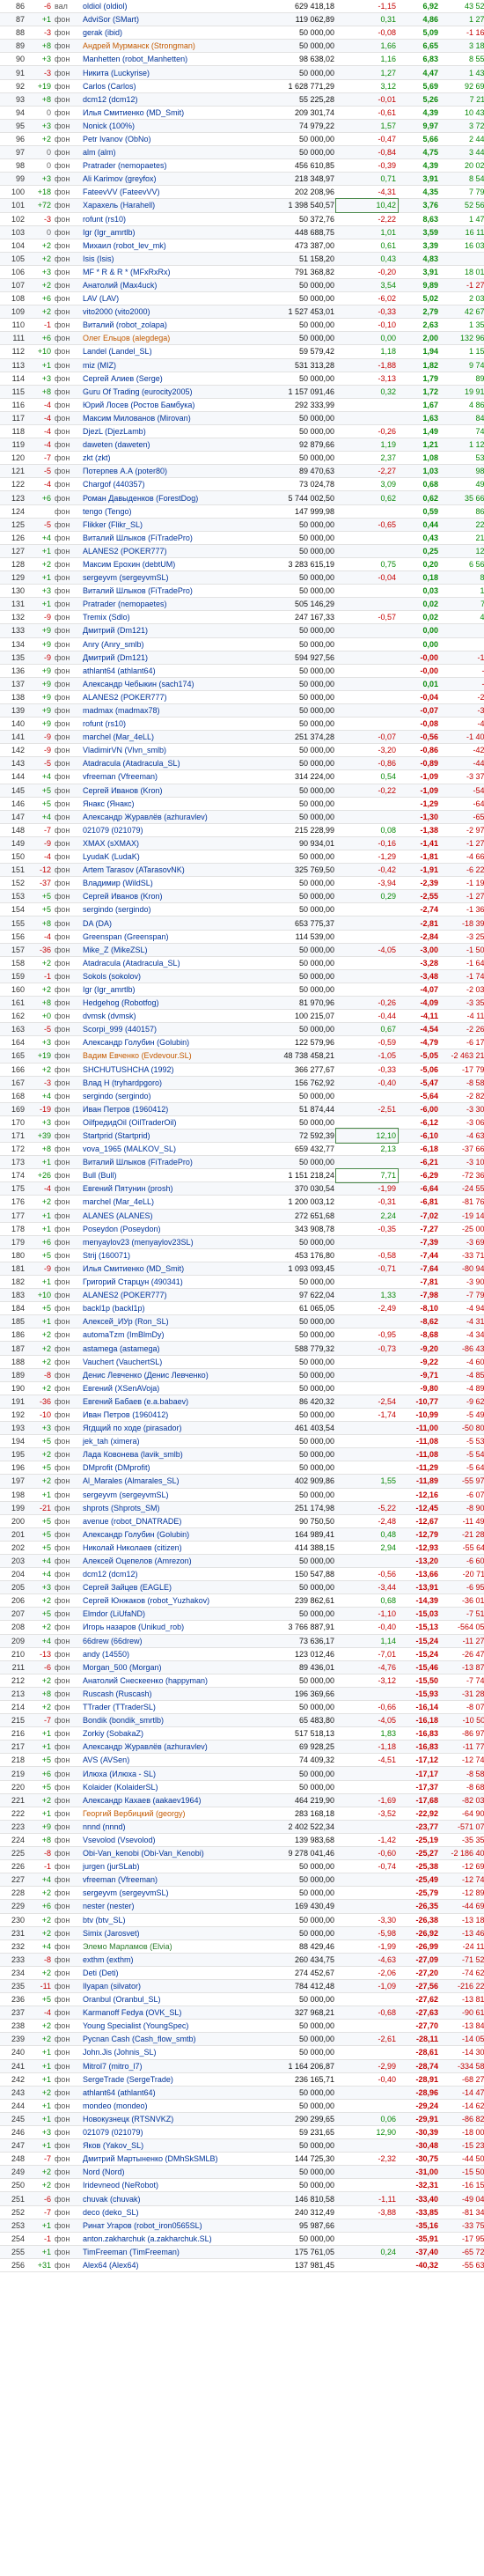 The image size is (484, 2576). I want to click on participant-name-link: Николай Николаев (citizen), so click(133, 1548).